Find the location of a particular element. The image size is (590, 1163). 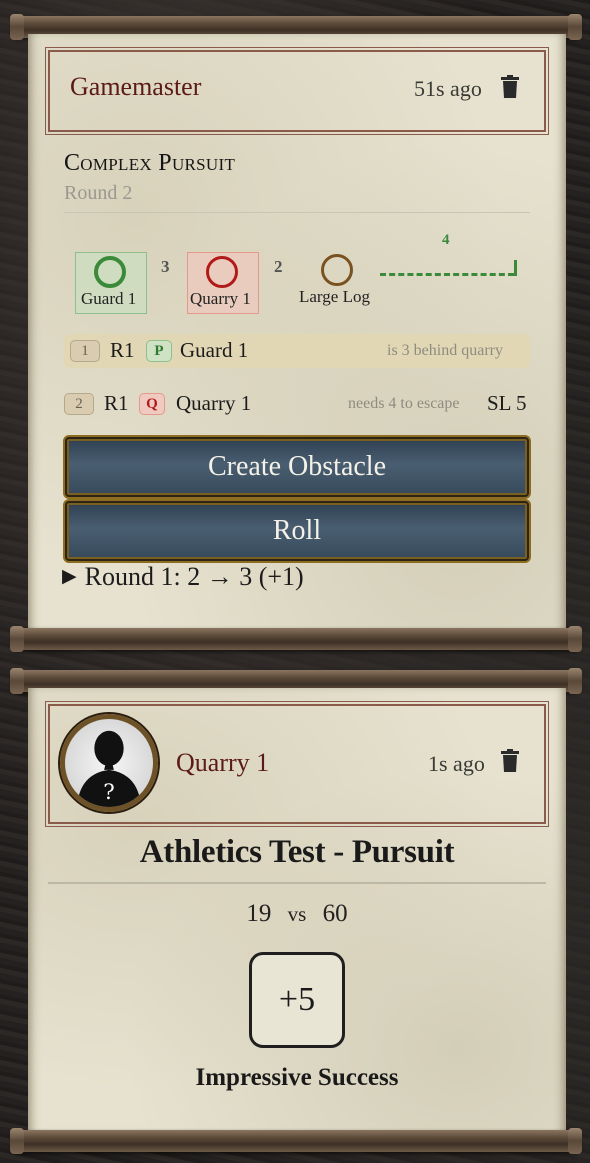

round-label: Round 2 is located at coordinates (98, 193).